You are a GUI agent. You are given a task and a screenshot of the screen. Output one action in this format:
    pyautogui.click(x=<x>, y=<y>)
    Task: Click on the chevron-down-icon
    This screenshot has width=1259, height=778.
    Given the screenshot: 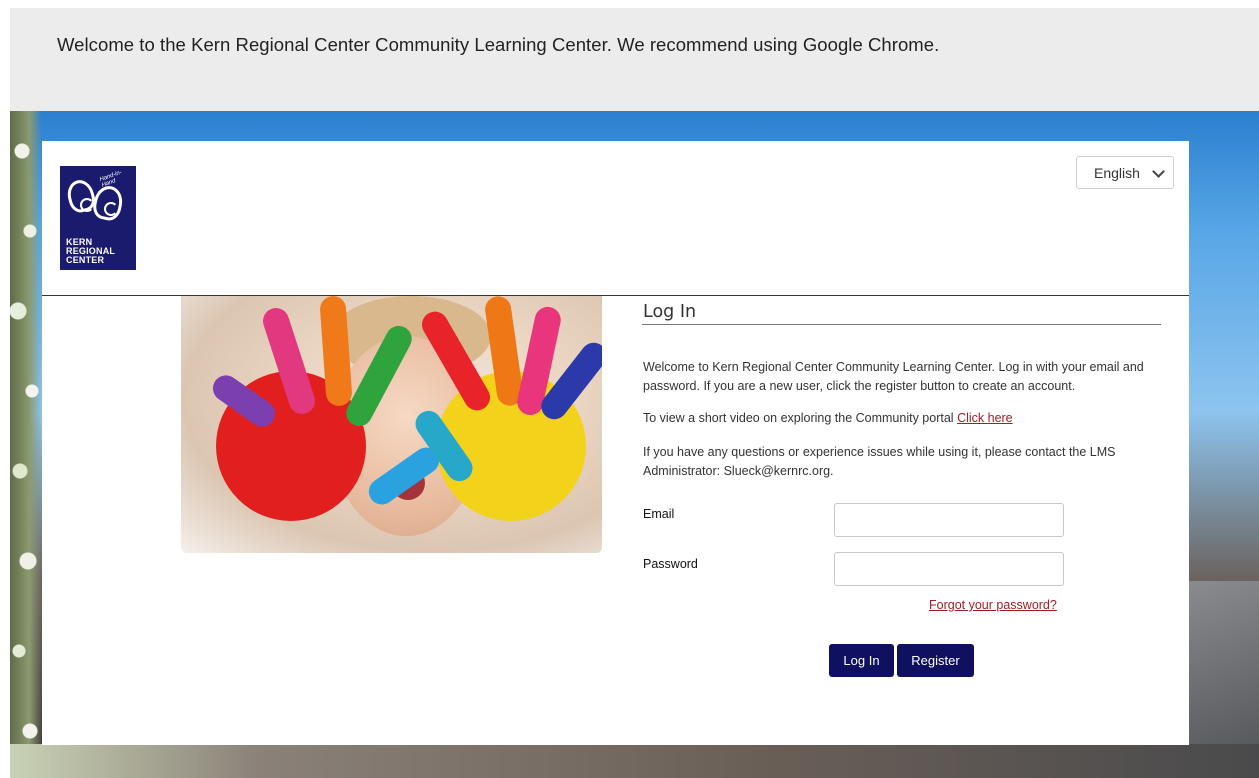 What is the action you would take?
    pyautogui.click(x=1158, y=171)
    